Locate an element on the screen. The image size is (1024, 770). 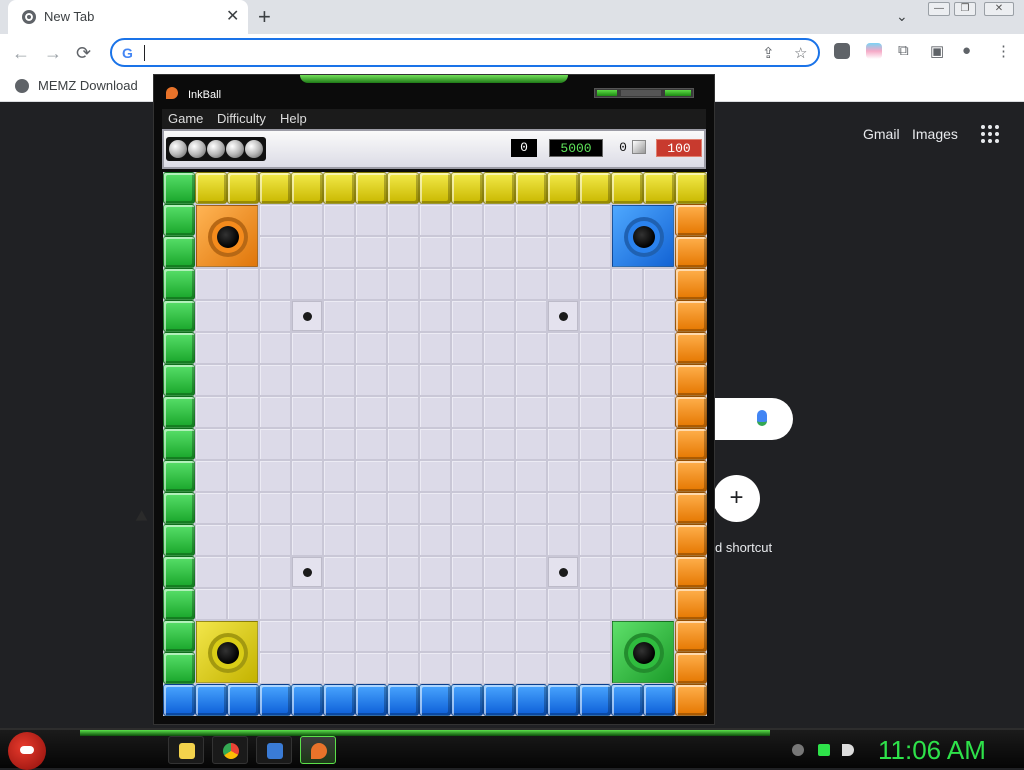
tab-search-icon: ⌄ is located at coordinates (902, 16).